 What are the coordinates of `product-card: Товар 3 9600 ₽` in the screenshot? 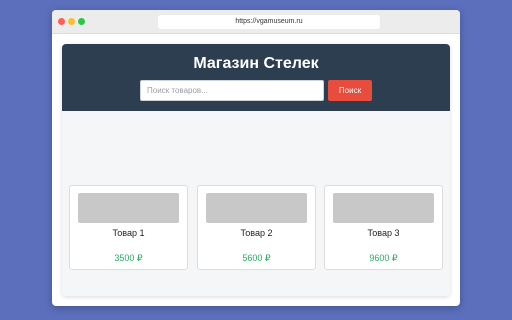 It's located at (383, 227).